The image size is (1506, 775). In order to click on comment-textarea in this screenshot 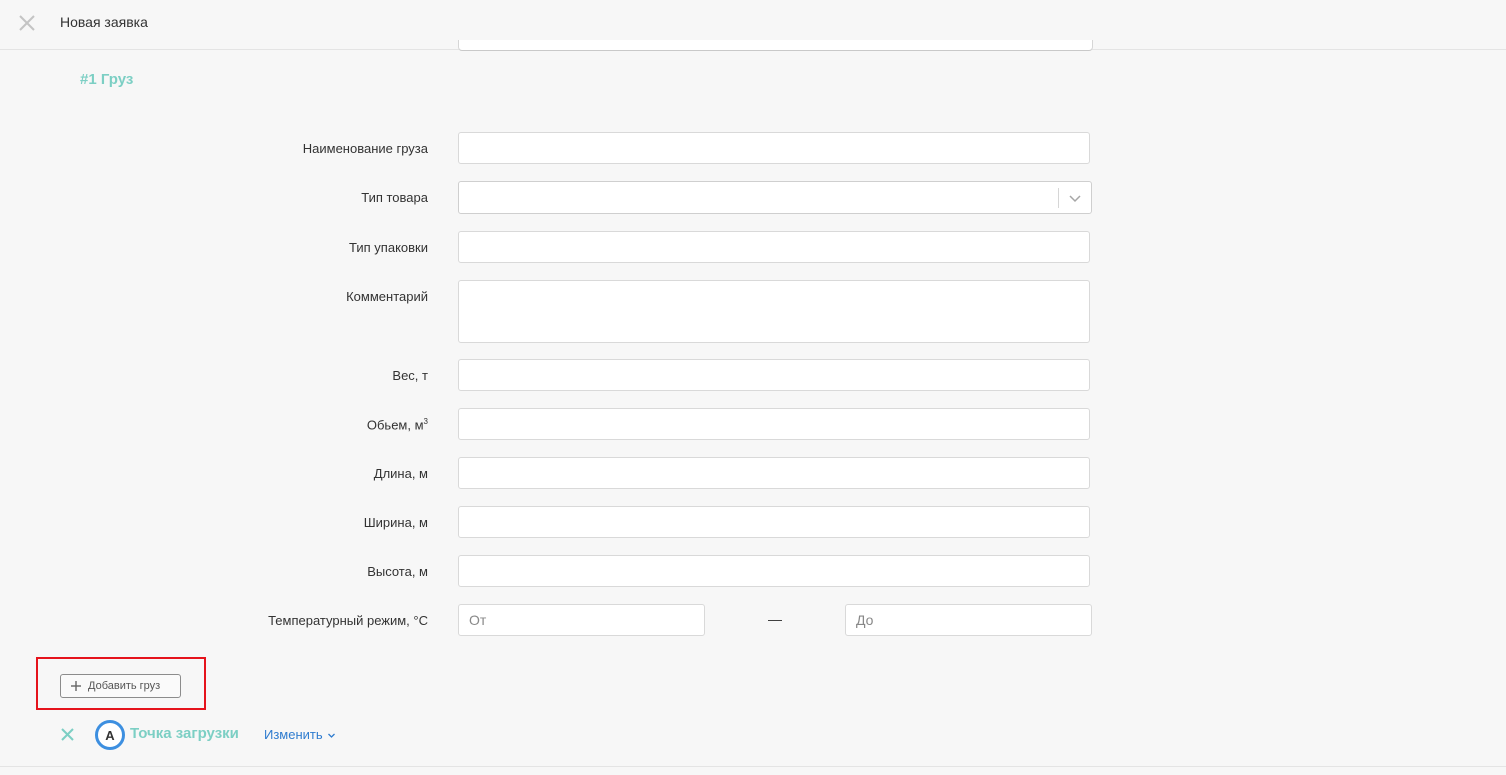, I will do `click(774, 311)`.